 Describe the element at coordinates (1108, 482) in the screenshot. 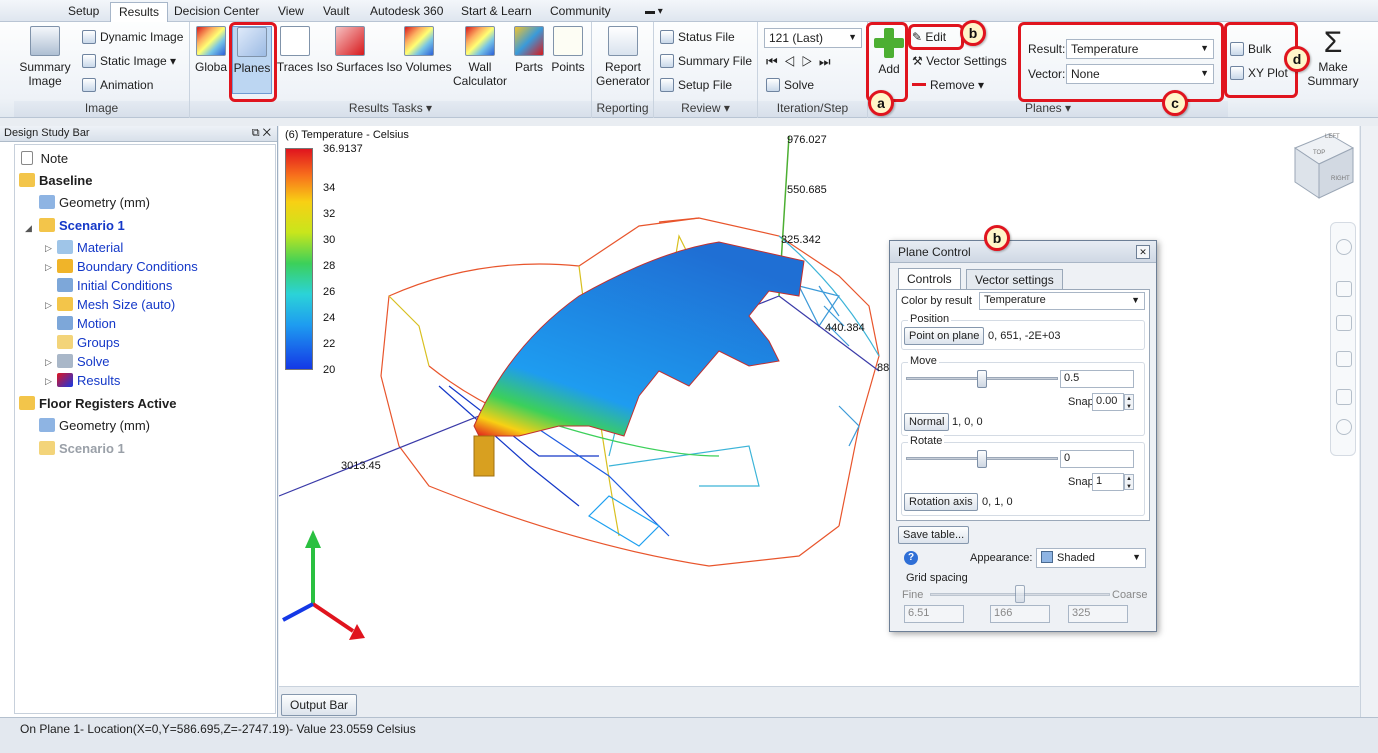

I see `rotate-snap-input: 1` at that location.